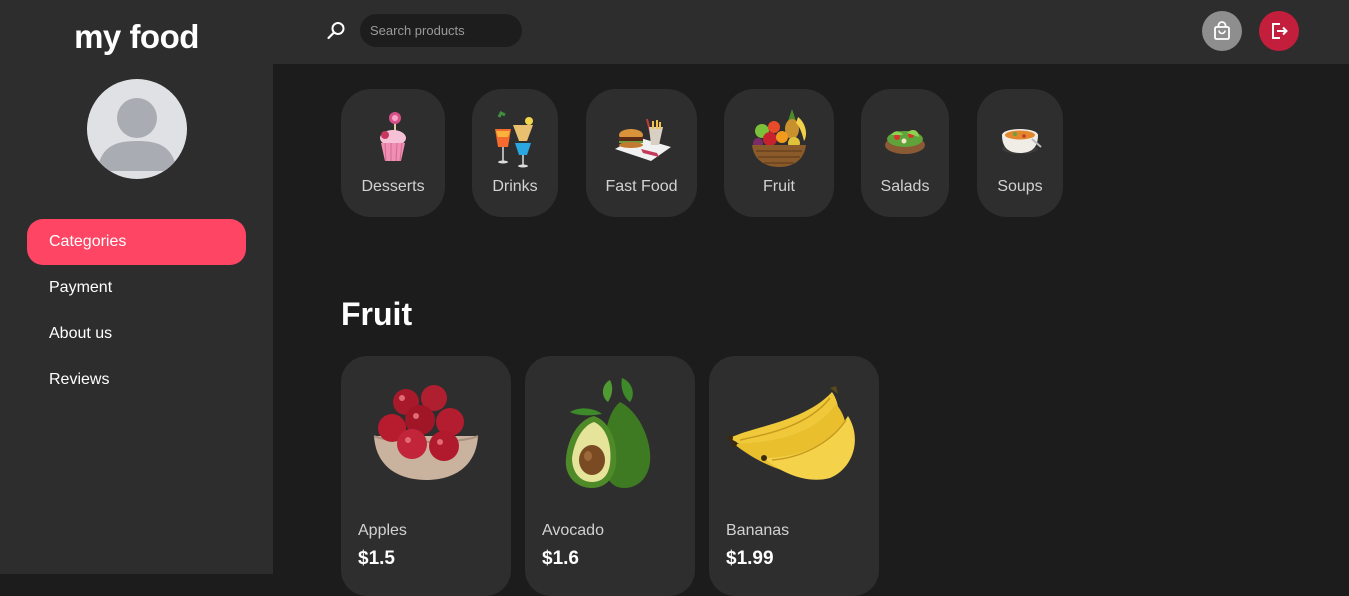 The width and height of the screenshot is (1349, 596). I want to click on cocktail-icon, so click(514, 139).